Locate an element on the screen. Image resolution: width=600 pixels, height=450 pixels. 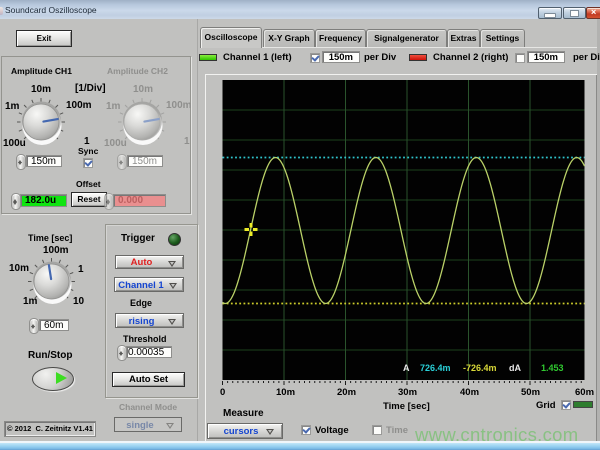
svg-text: 1.453 is located at coordinates (552, 368).